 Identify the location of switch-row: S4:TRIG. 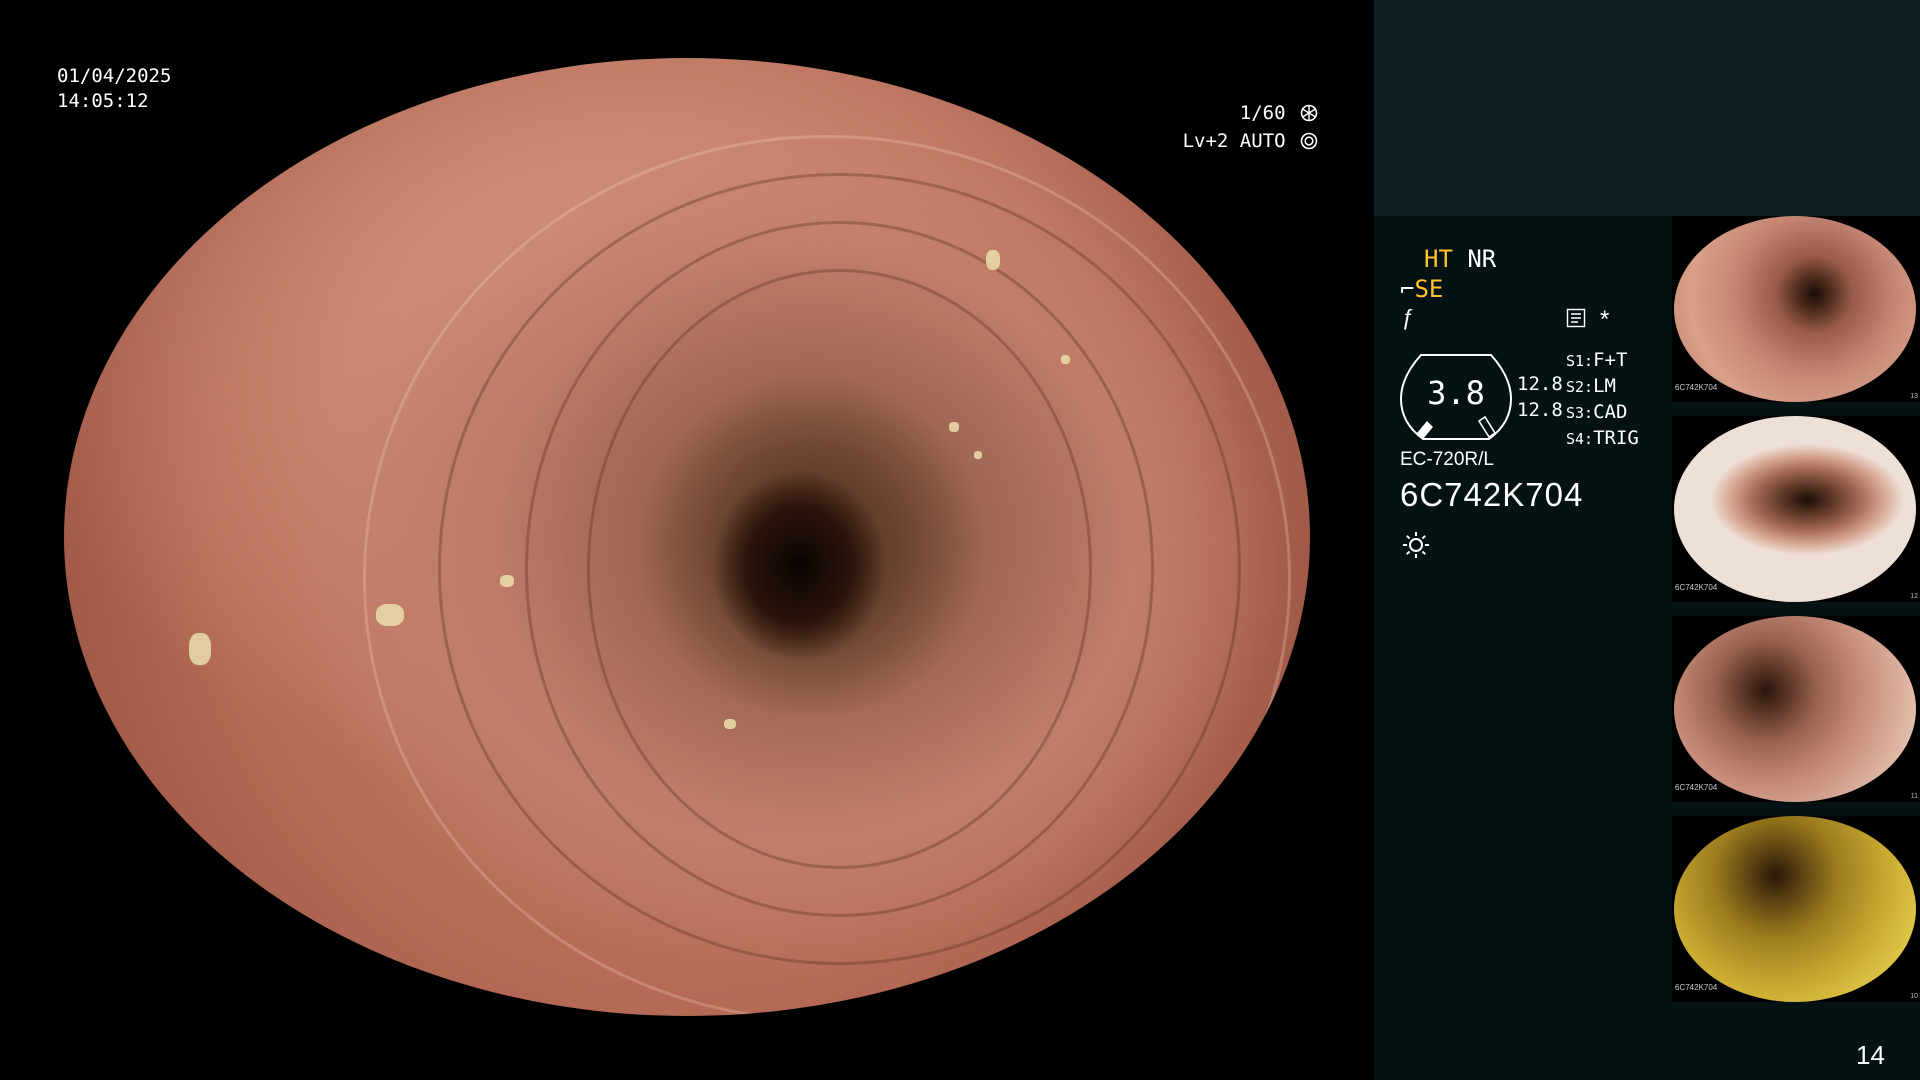
(1602, 438).